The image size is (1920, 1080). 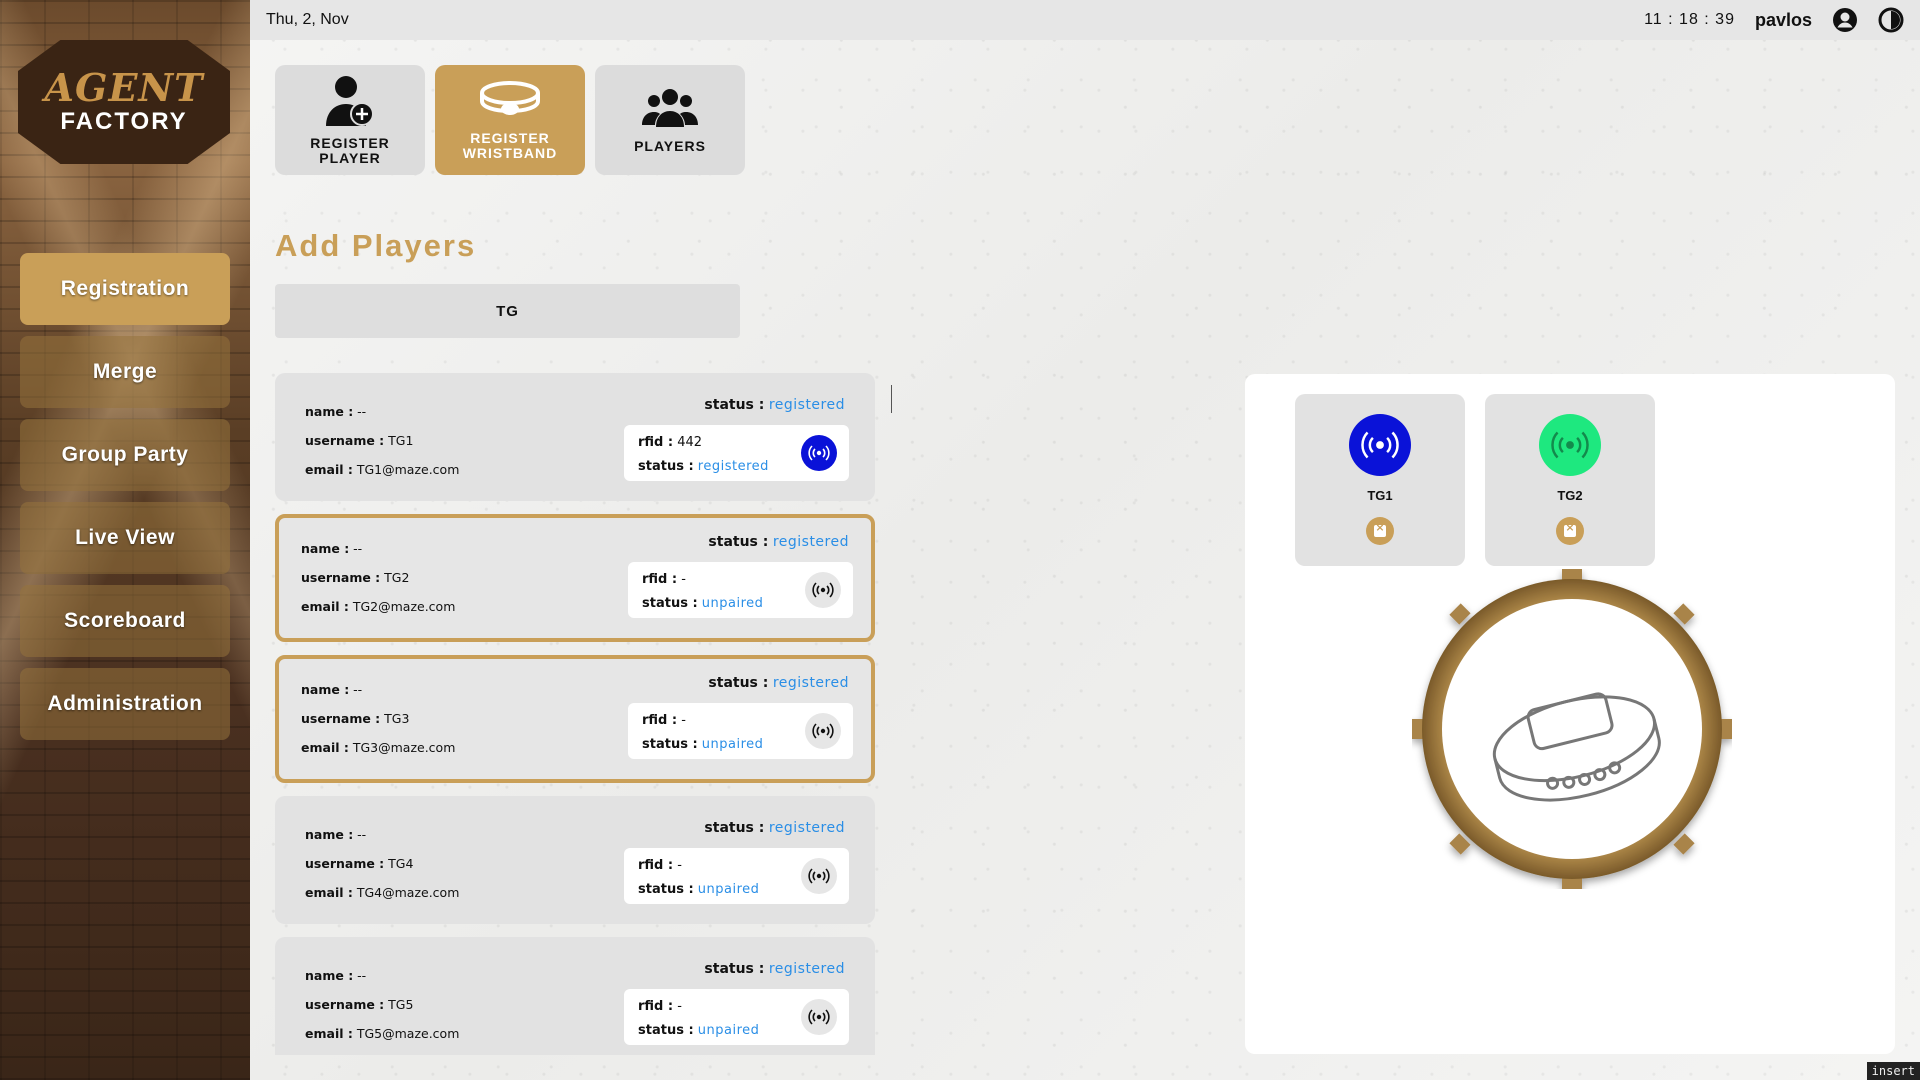 What do you see at coordinates (891, 399) in the screenshot?
I see `text-cursor` at bounding box center [891, 399].